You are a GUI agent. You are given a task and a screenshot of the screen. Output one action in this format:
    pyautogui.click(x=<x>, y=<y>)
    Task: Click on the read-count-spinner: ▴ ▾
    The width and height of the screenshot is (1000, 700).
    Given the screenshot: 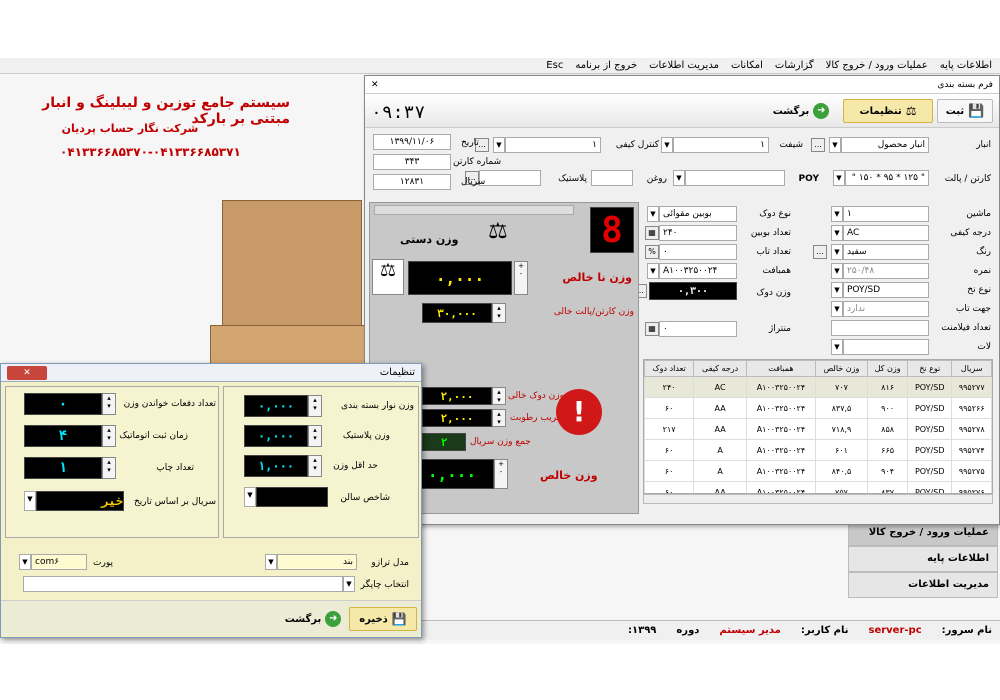 What is the action you would take?
    pyautogui.click(x=109, y=404)
    